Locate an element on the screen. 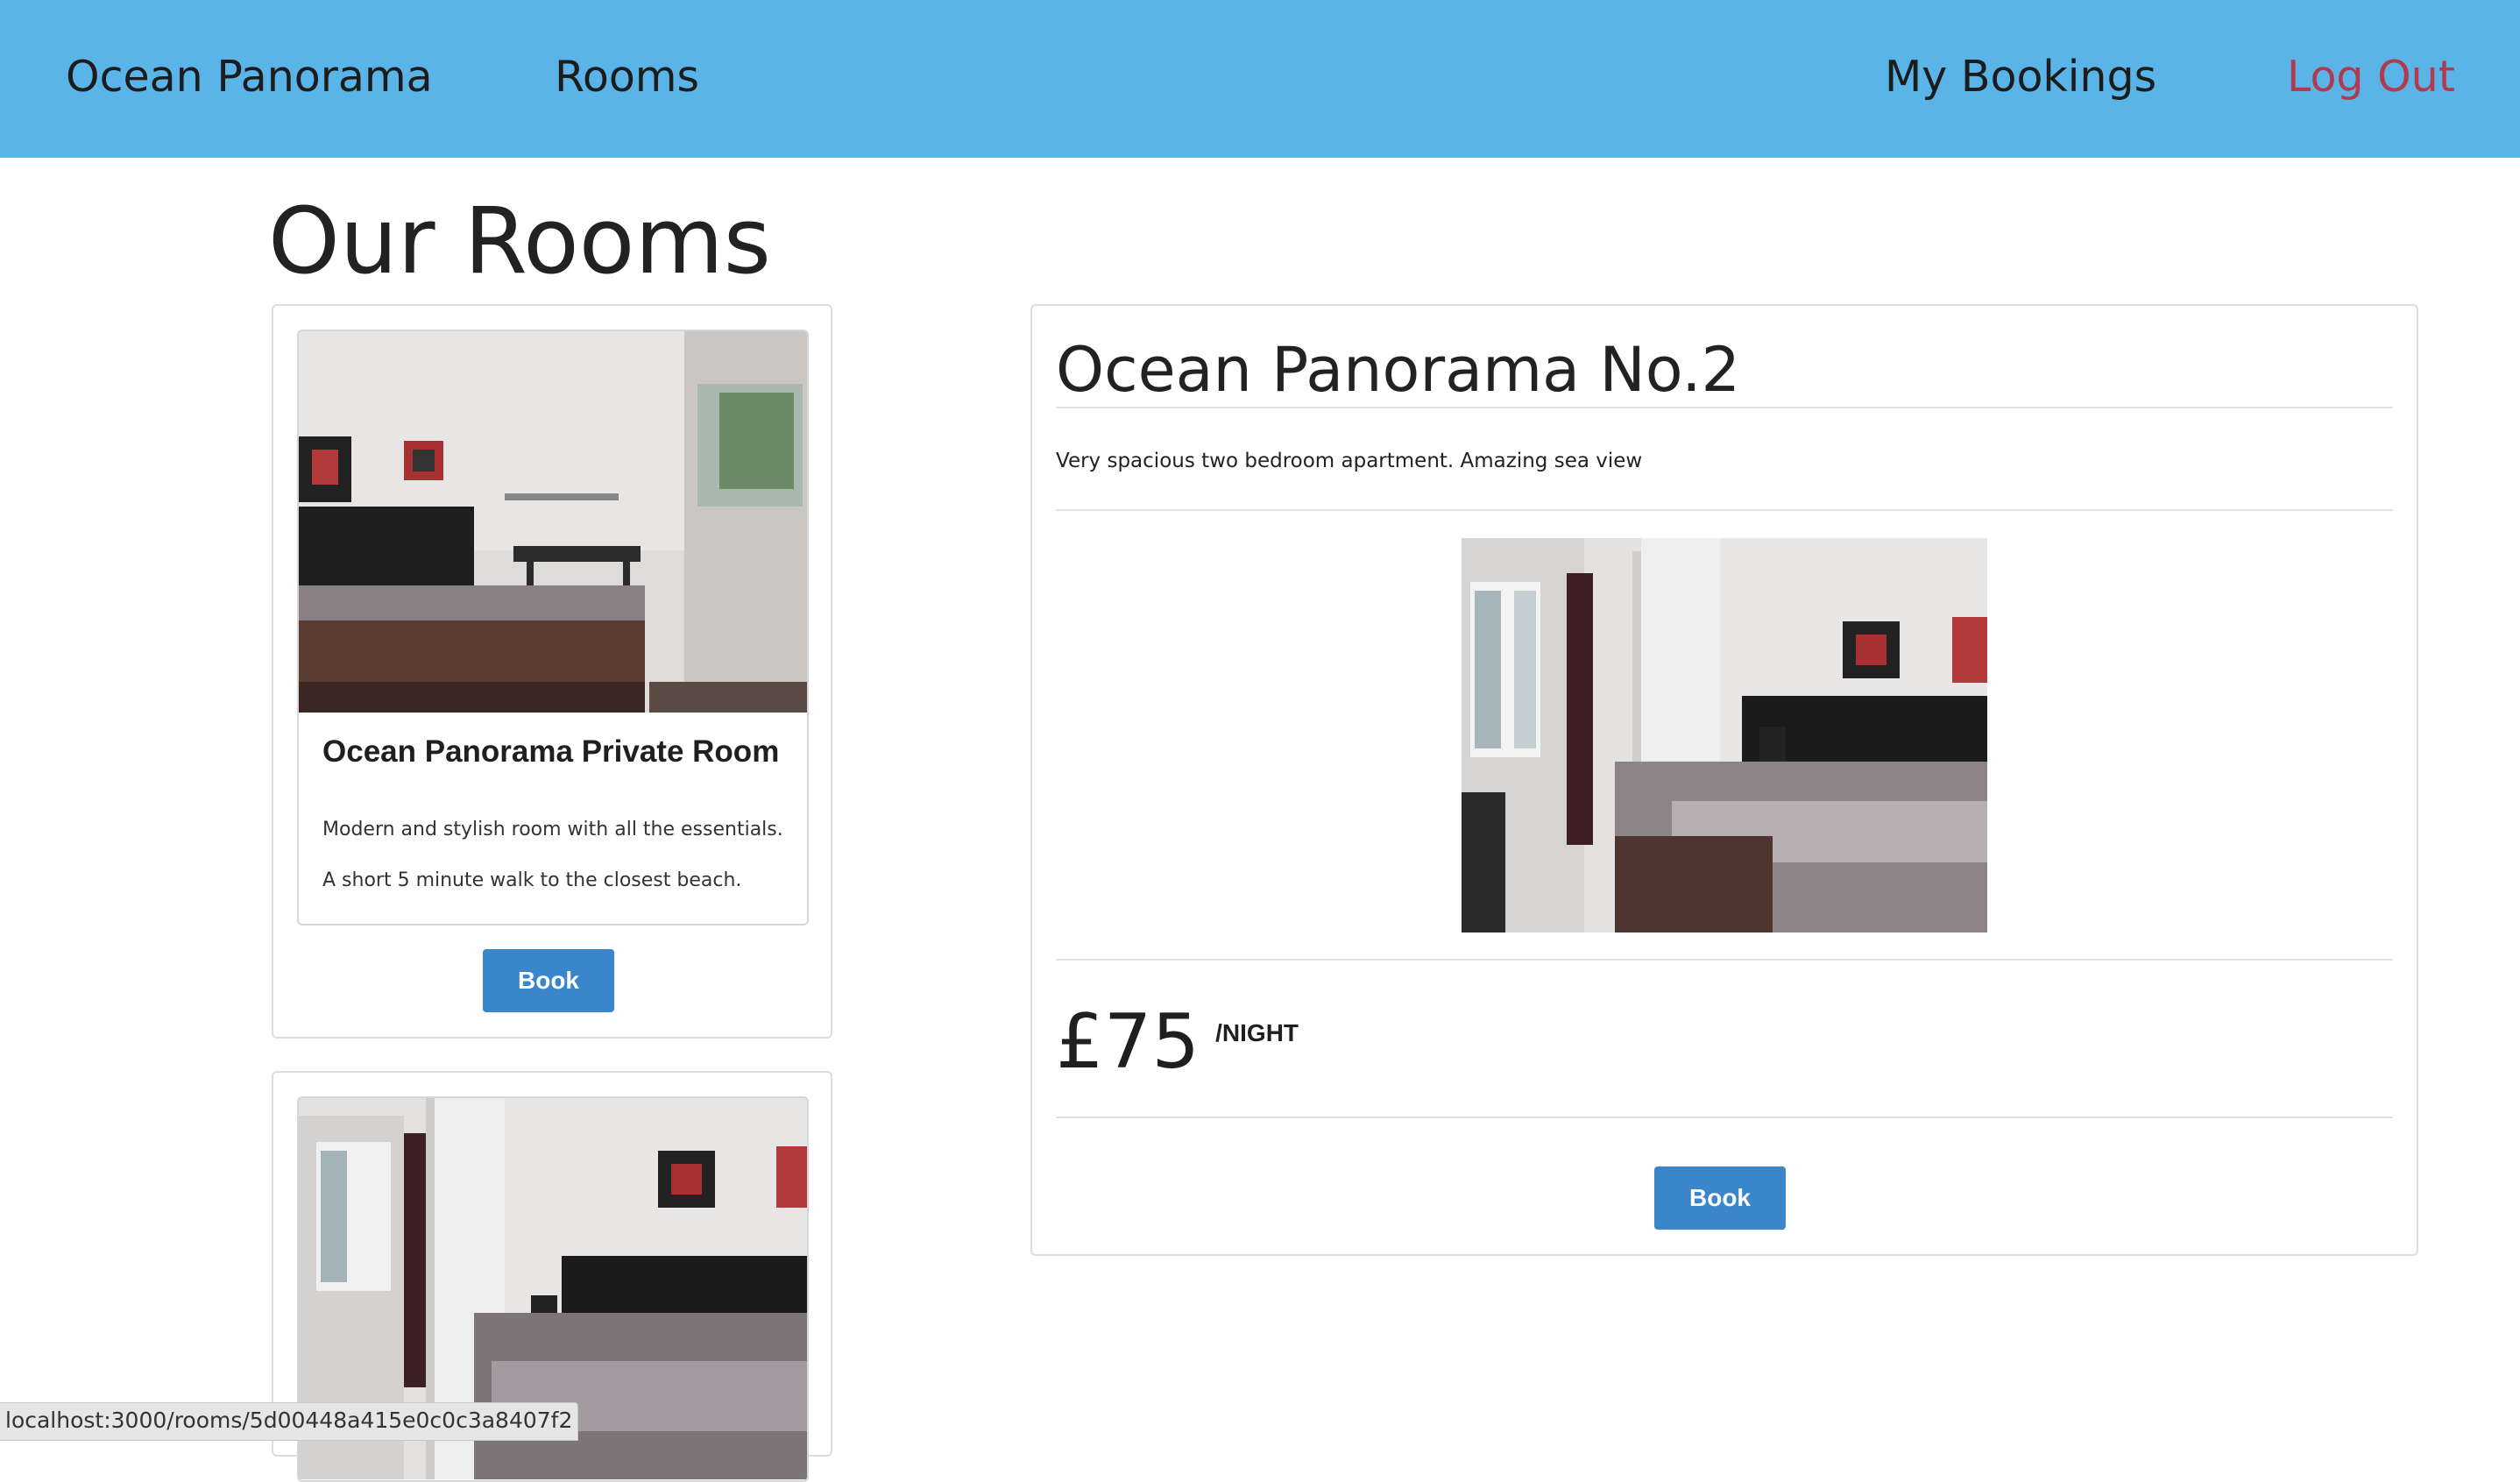  nav-logout-link: Log Out is located at coordinates (2371, 77).